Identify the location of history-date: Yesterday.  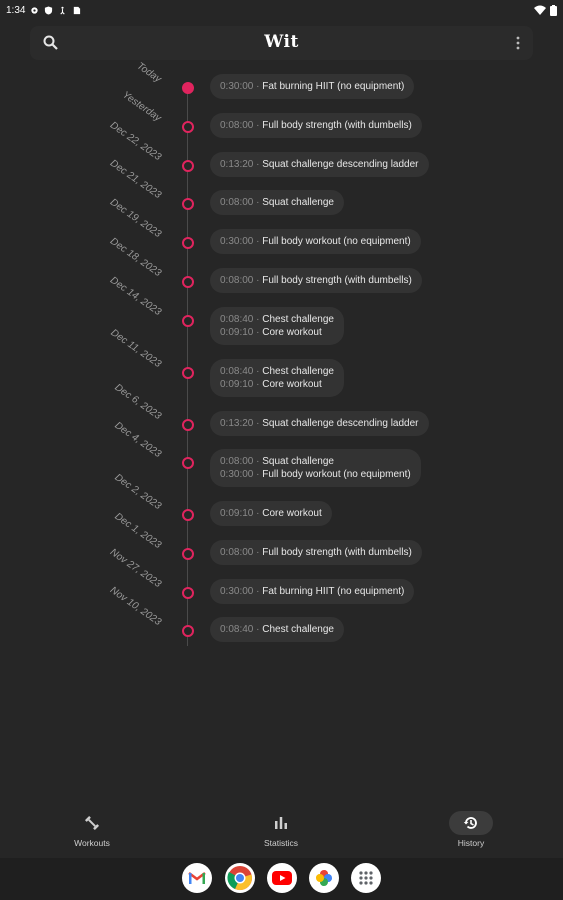
(141, 107).